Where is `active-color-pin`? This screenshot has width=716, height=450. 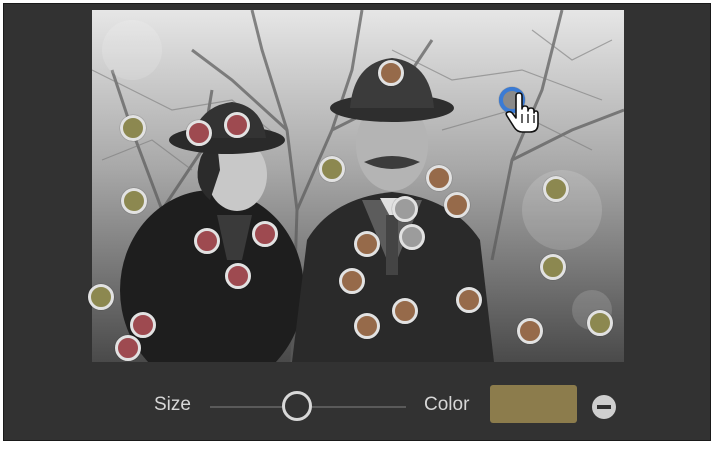
active-color-pin is located at coordinates (512, 100).